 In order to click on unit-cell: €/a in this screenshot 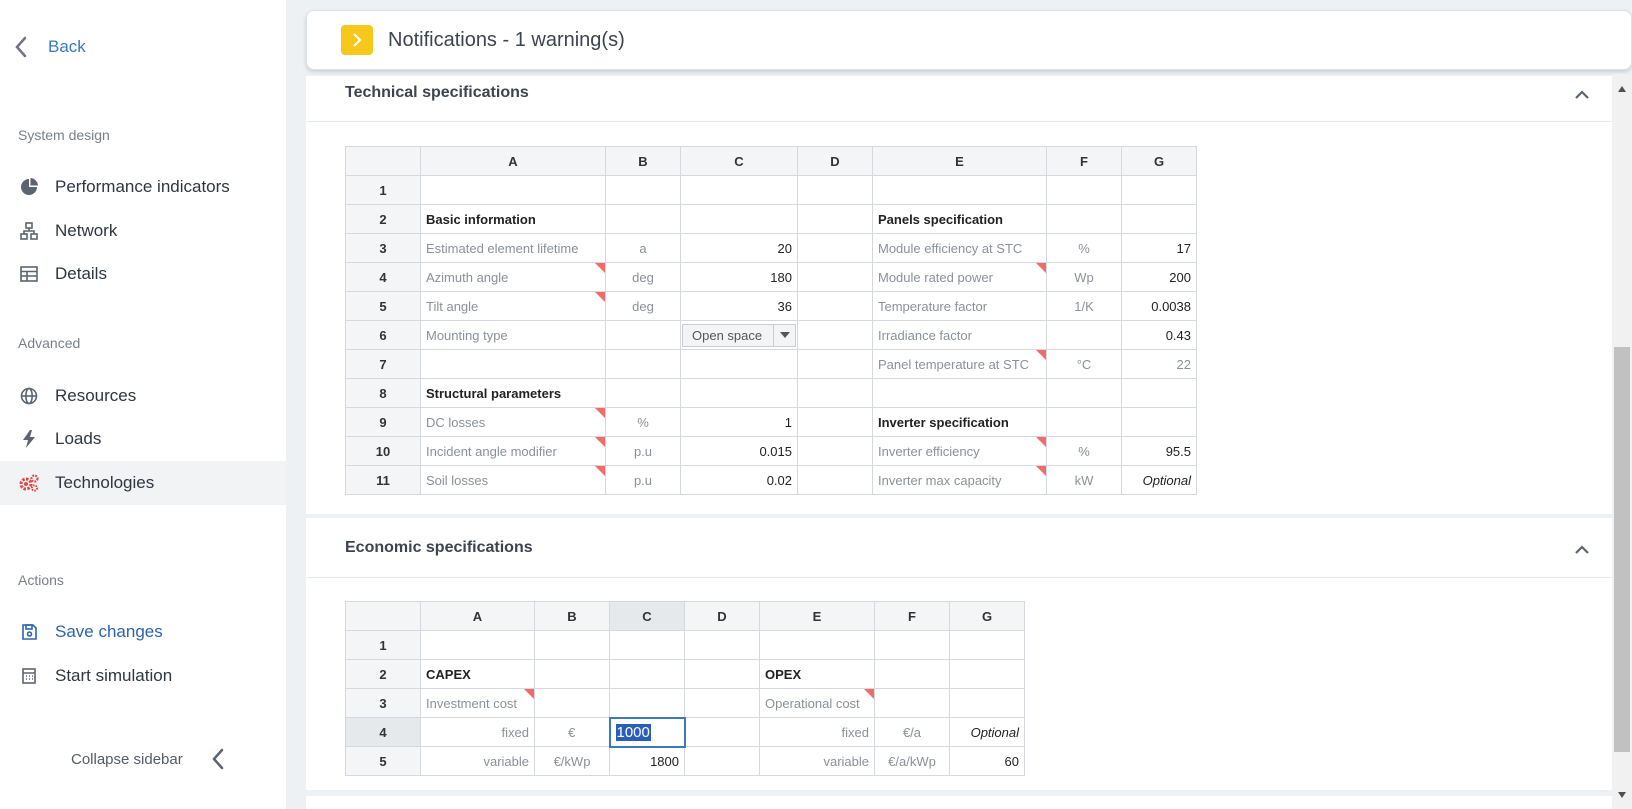, I will do `click(912, 732)`.